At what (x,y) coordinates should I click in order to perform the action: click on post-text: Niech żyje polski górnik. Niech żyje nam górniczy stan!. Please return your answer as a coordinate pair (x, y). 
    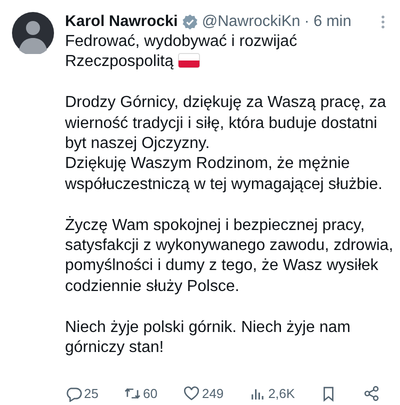
    Looking at the image, I should click on (208, 338).